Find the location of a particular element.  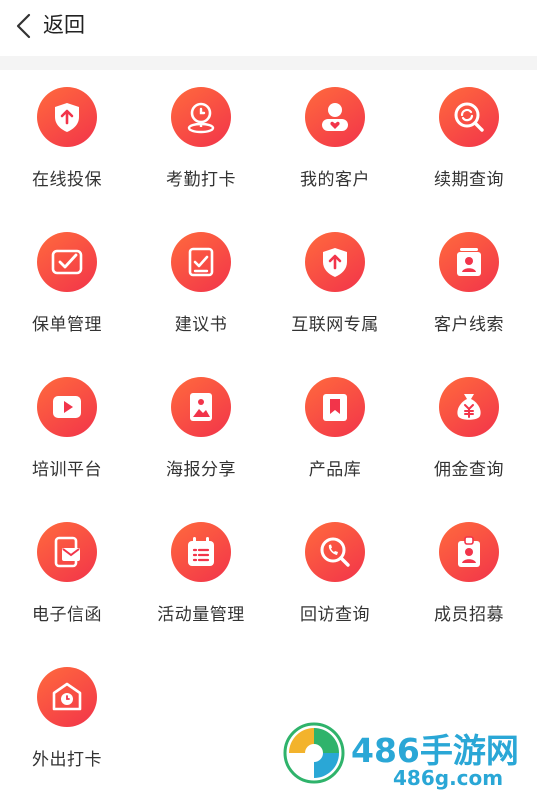

menu-item-label: 佣金查询 is located at coordinates (469, 470).